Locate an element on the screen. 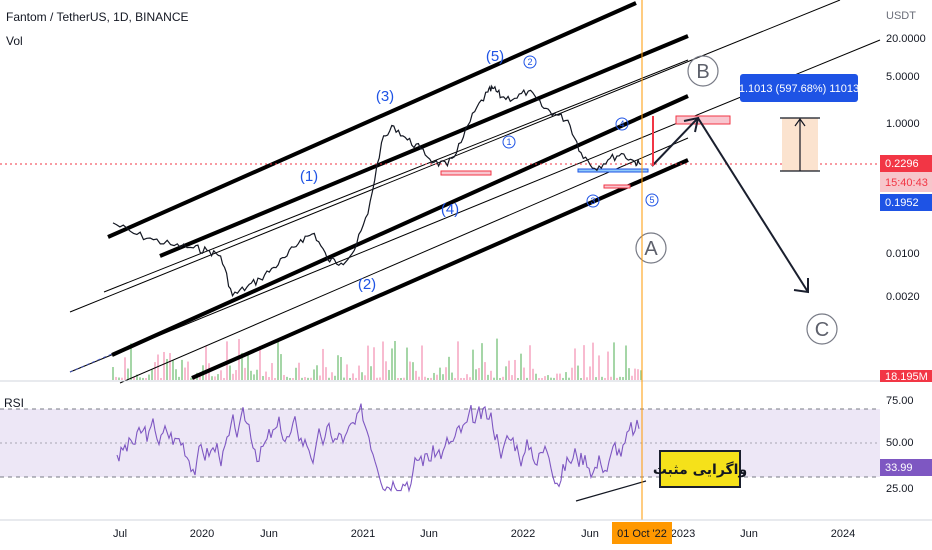 The image size is (932, 550). x-tick-1: 2020 is located at coordinates (202, 534).